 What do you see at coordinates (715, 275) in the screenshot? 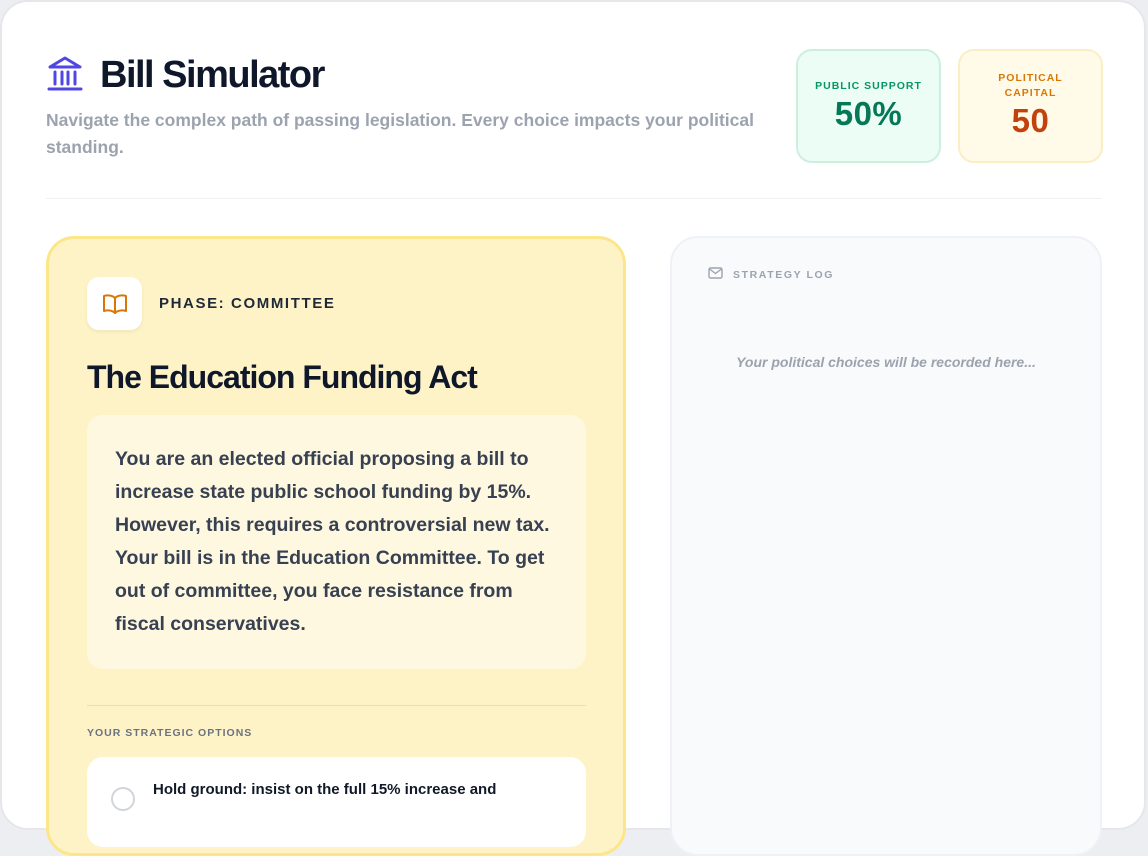
I see `mail-icon` at bounding box center [715, 275].